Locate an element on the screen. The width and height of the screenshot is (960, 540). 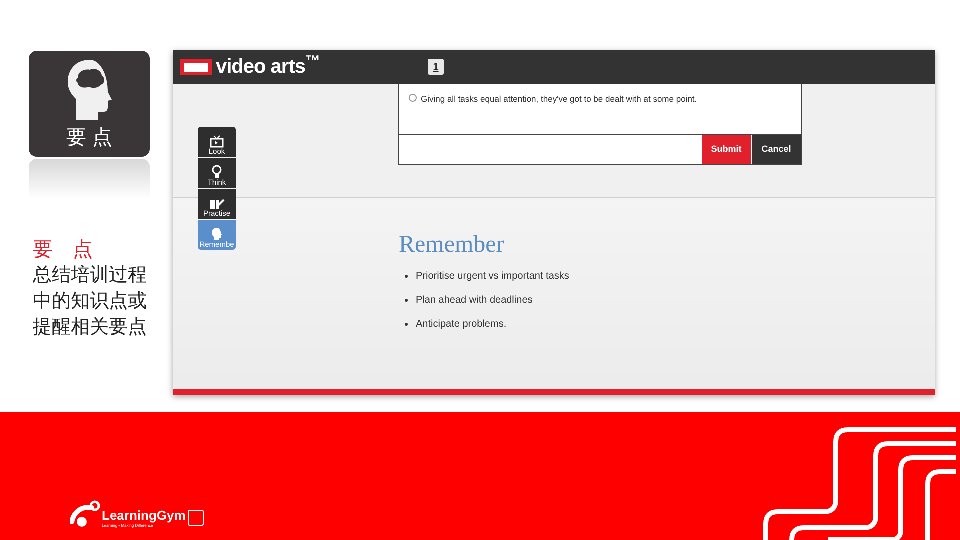
lightbulb-icon is located at coordinates (217, 171).